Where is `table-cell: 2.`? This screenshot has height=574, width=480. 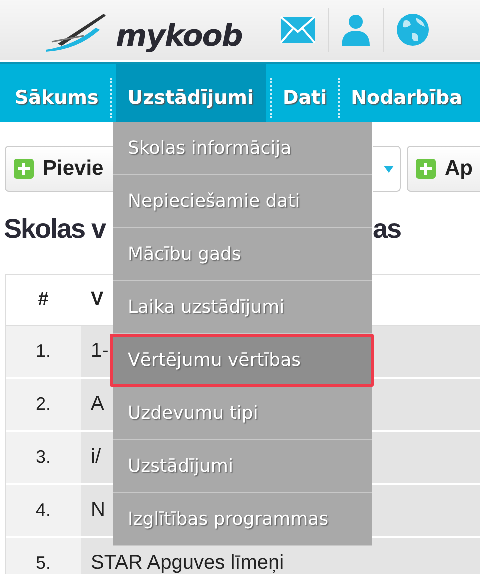 table-cell: 2. is located at coordinates (43, 404).